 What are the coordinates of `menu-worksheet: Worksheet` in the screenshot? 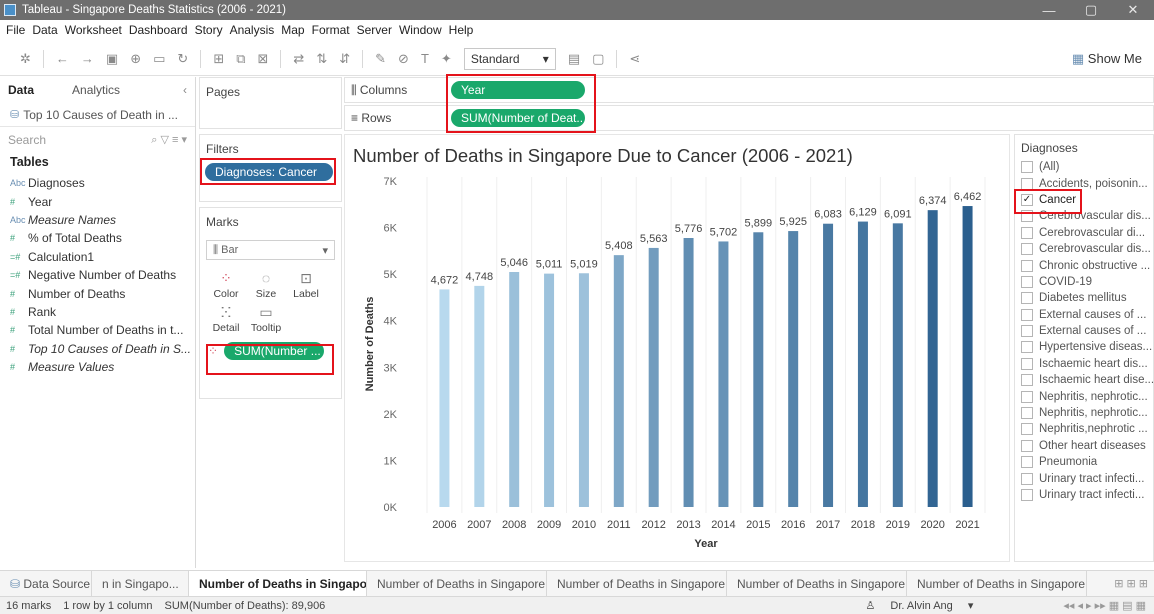 It's located at (93, 30).